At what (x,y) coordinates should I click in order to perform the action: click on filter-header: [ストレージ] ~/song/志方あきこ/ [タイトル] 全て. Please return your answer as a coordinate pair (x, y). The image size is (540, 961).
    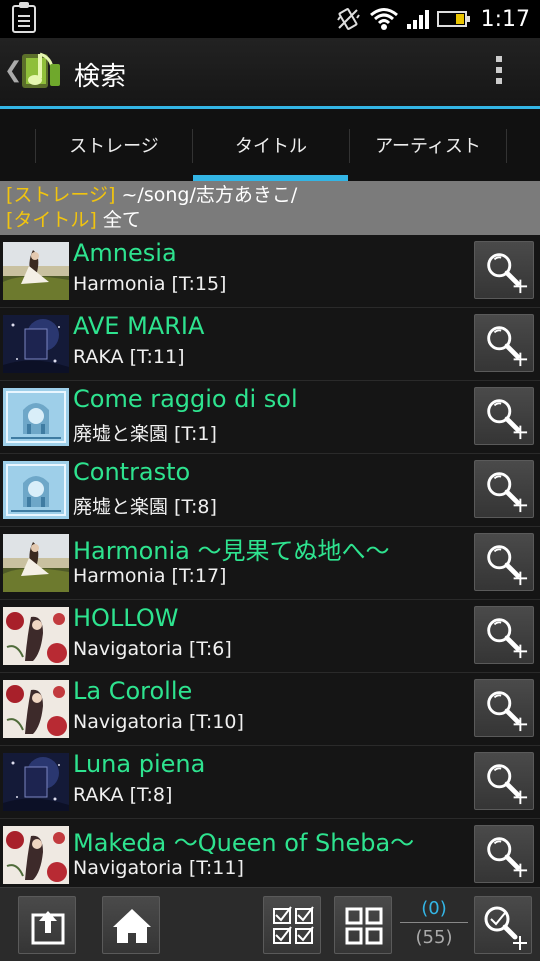
    Looking at the image, I should click on (270, 208).